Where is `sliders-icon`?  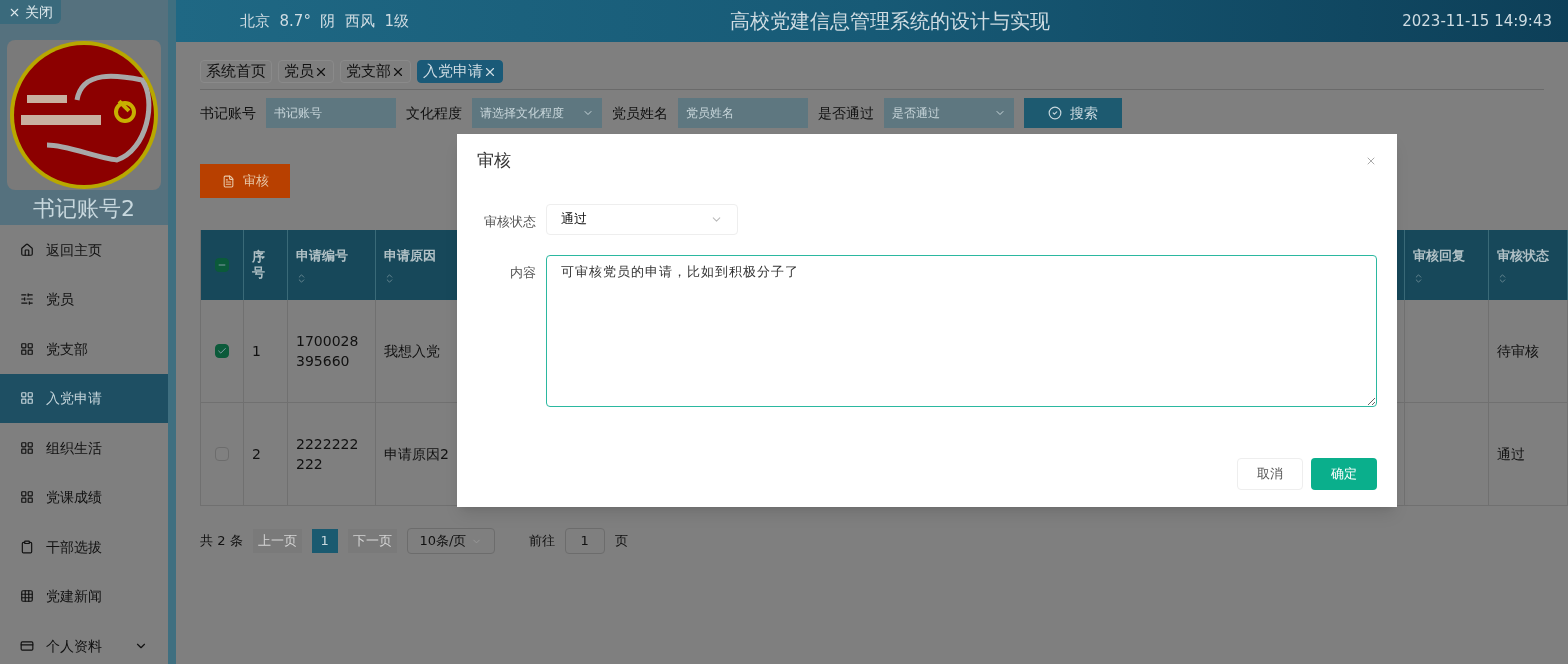 sliders-icon is located at coordinates (27, 299).